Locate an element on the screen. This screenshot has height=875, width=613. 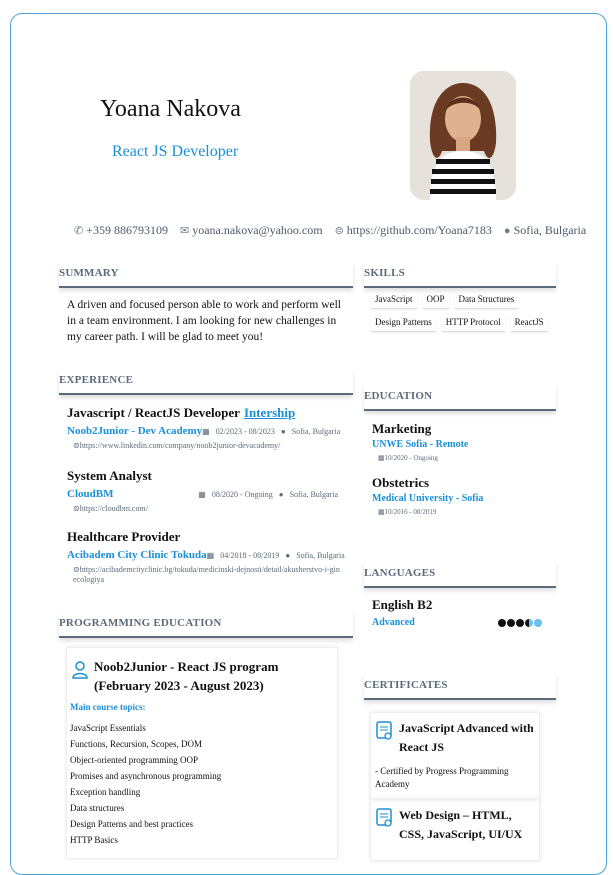
education-heading: EDUCATION is located at coordinates (460, 397).